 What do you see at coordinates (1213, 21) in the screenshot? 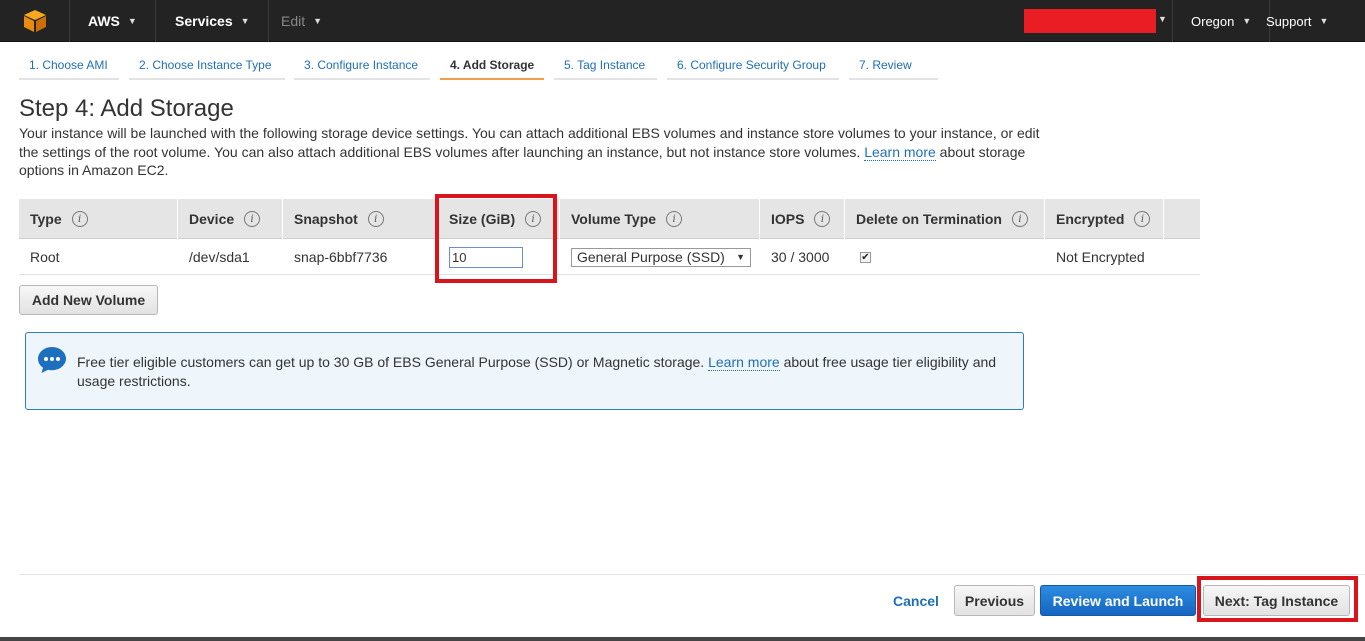
I see `region-label: Oregon` at bounding box center [1213, 21].